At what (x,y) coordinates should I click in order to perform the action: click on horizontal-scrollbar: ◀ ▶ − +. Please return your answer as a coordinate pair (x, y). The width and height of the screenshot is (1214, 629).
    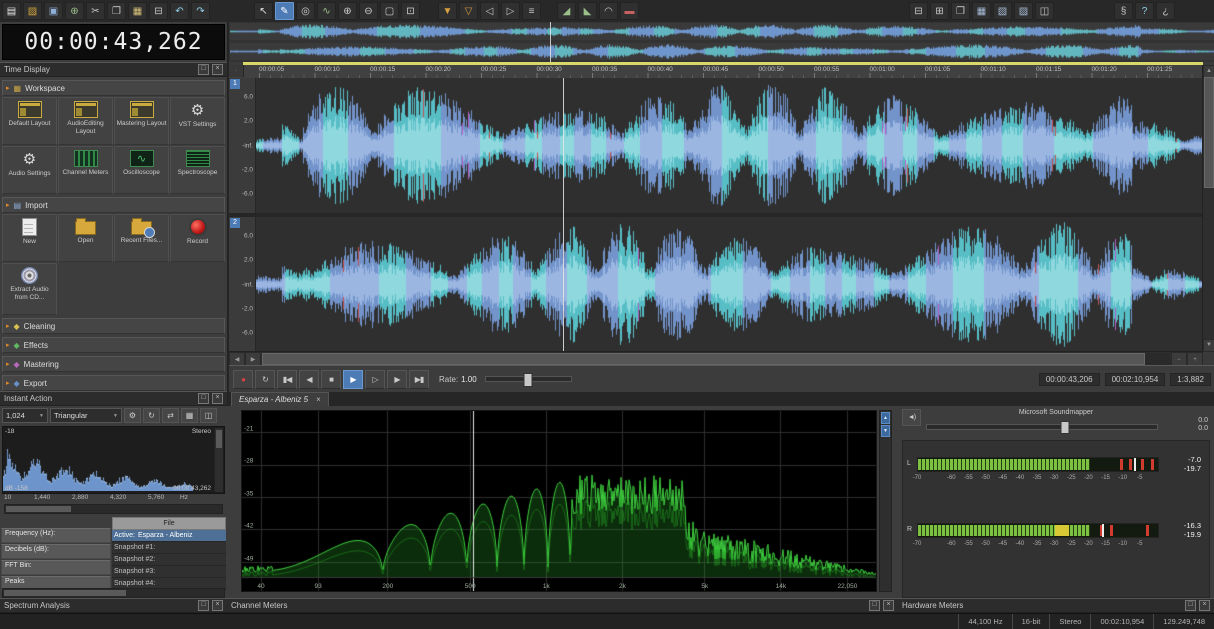
    Looking at the image, I should click on (716, 359).